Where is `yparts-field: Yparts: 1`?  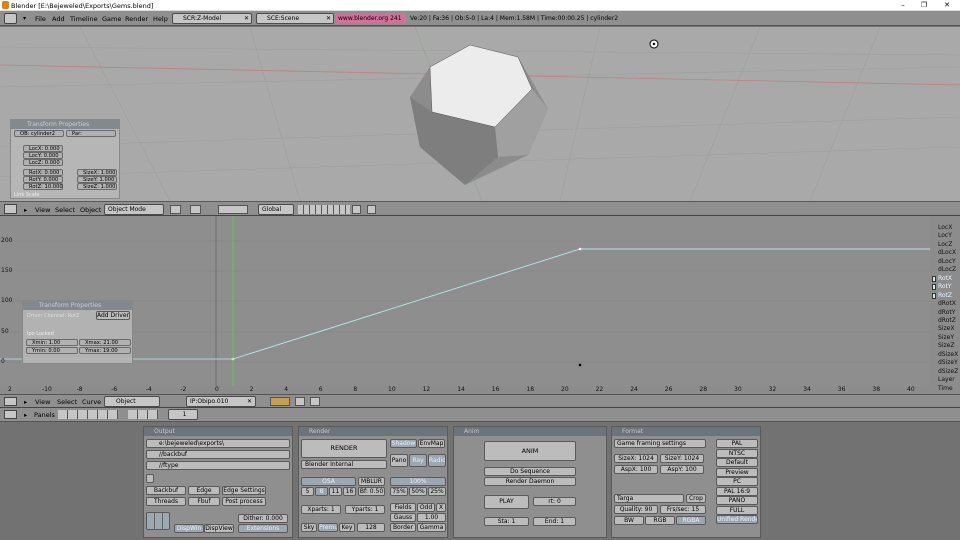
yparts-field: Yparts: 1 is located at coordinates (365, 509).